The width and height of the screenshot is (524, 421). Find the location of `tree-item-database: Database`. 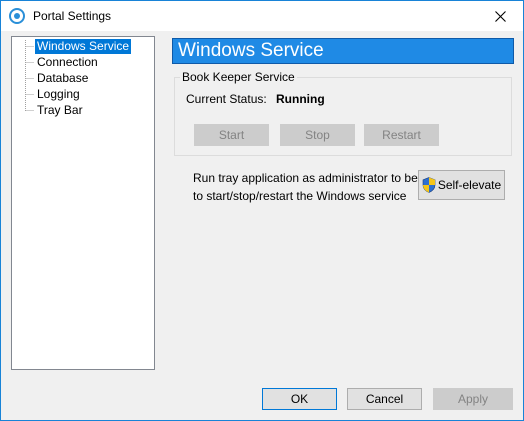

tree-item-database: Database is located at coordinates (62, 78).